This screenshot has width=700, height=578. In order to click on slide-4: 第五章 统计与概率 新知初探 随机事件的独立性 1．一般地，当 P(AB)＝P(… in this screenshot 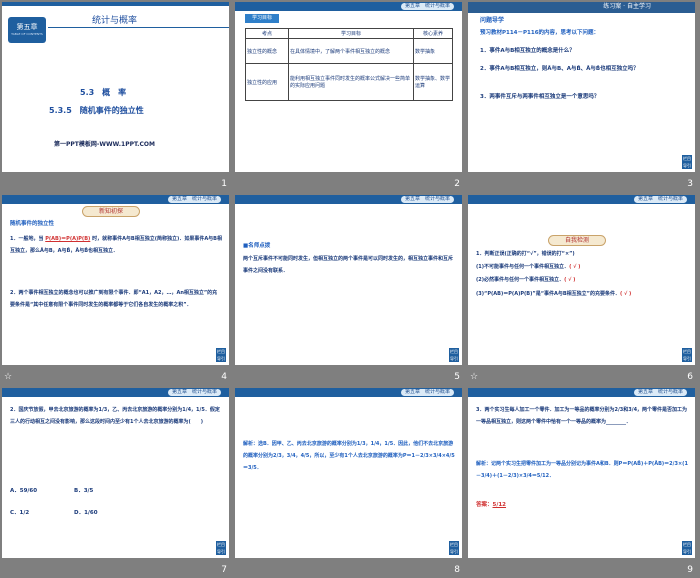, I will do `click(115, 280)`.